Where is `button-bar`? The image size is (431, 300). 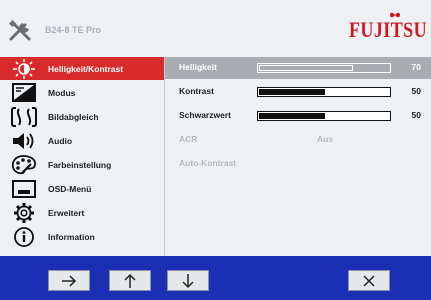
button-bar is located at coordinates (215, 278).